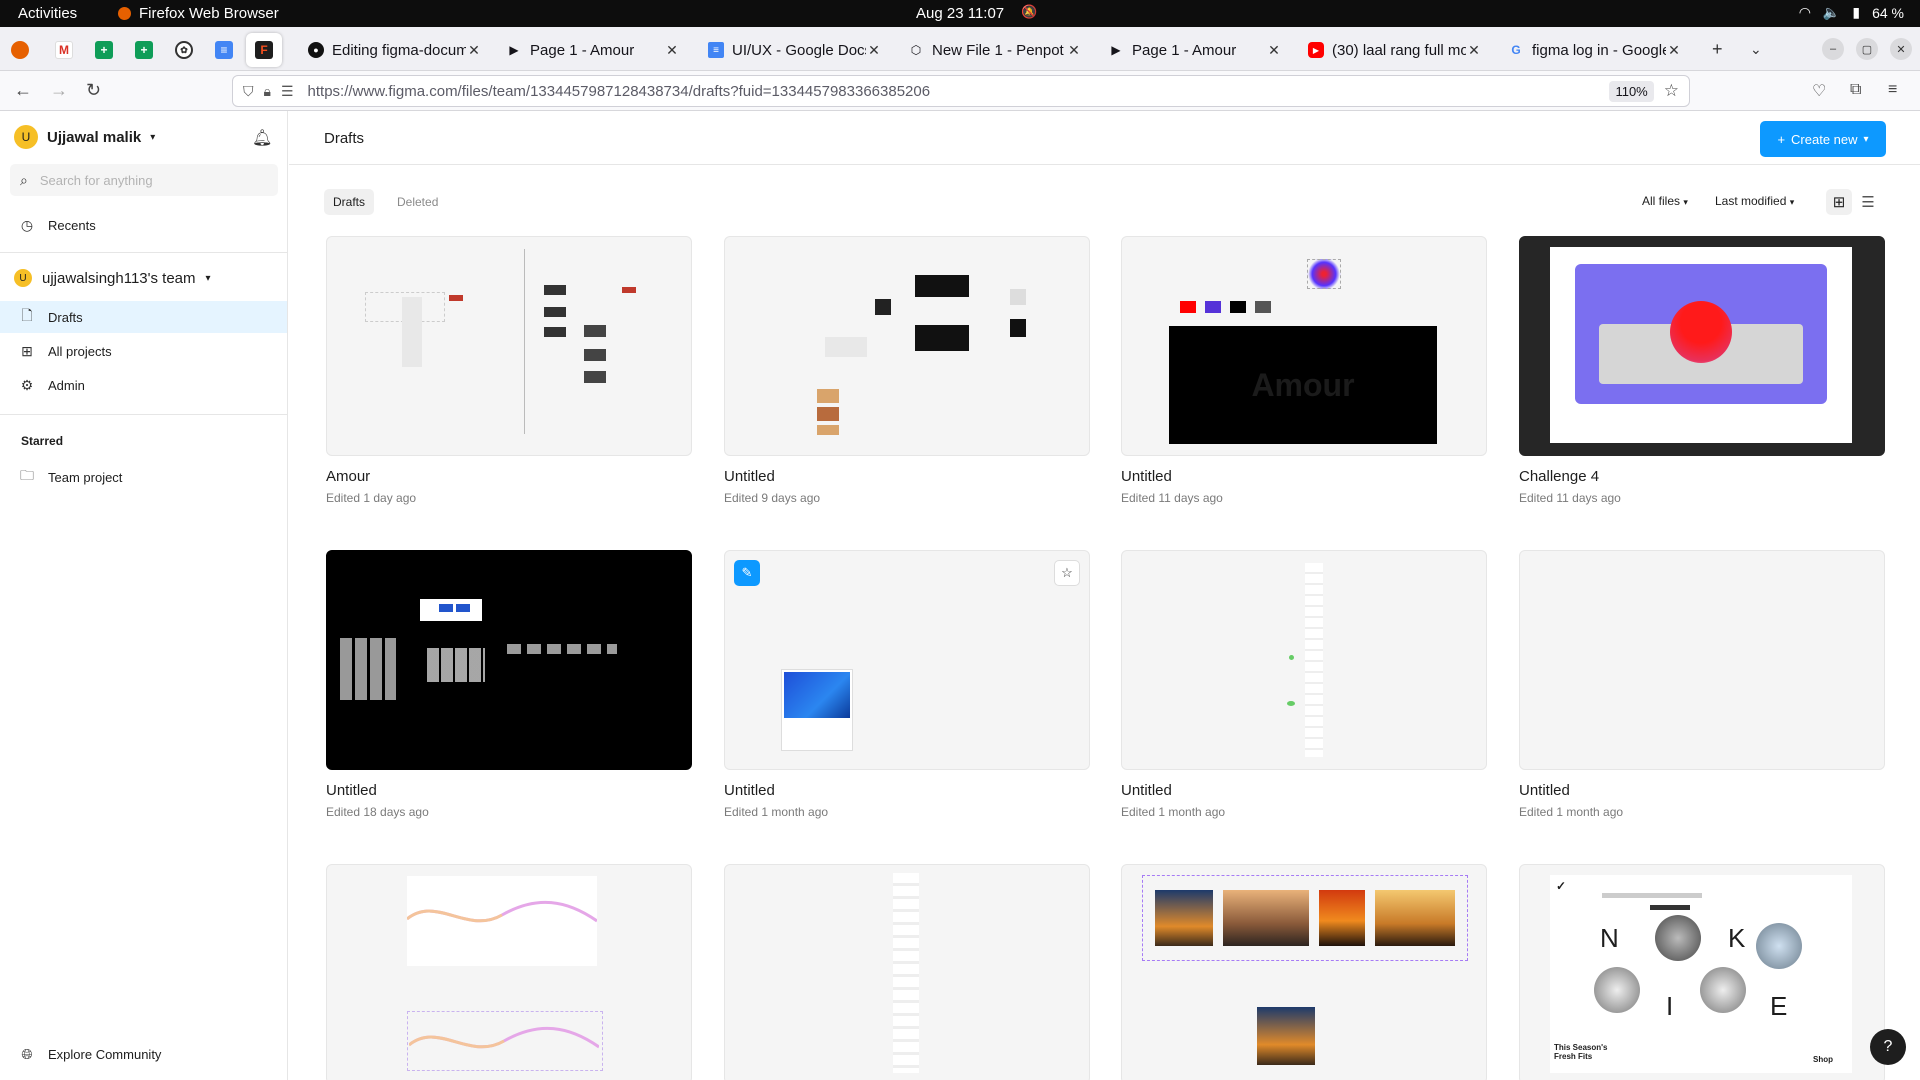 This screenshot has width=1920, height=1080. What do you see at coordinates (395, 50) in the screenshot?
I see `tab-github: ● Editing figma-docume ✕` at bounding box center [395, 50].